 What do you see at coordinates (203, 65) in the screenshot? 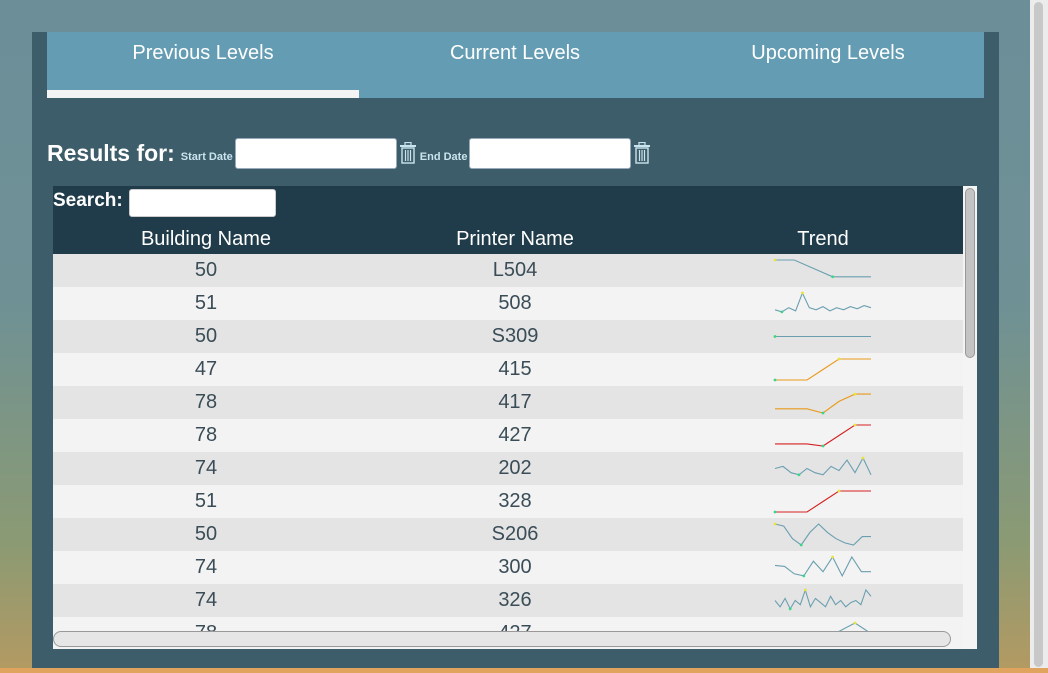
I see `tab-previous-levels: Previous Levels` at bounding box center [203, 65].